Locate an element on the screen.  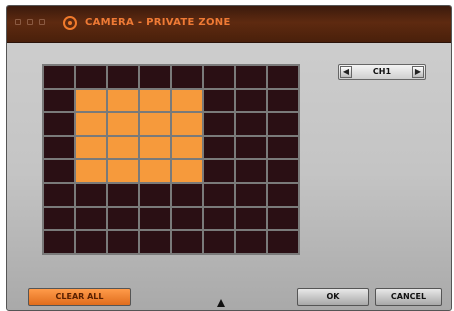
ok-button: OK is located at coordinates (333, 297).